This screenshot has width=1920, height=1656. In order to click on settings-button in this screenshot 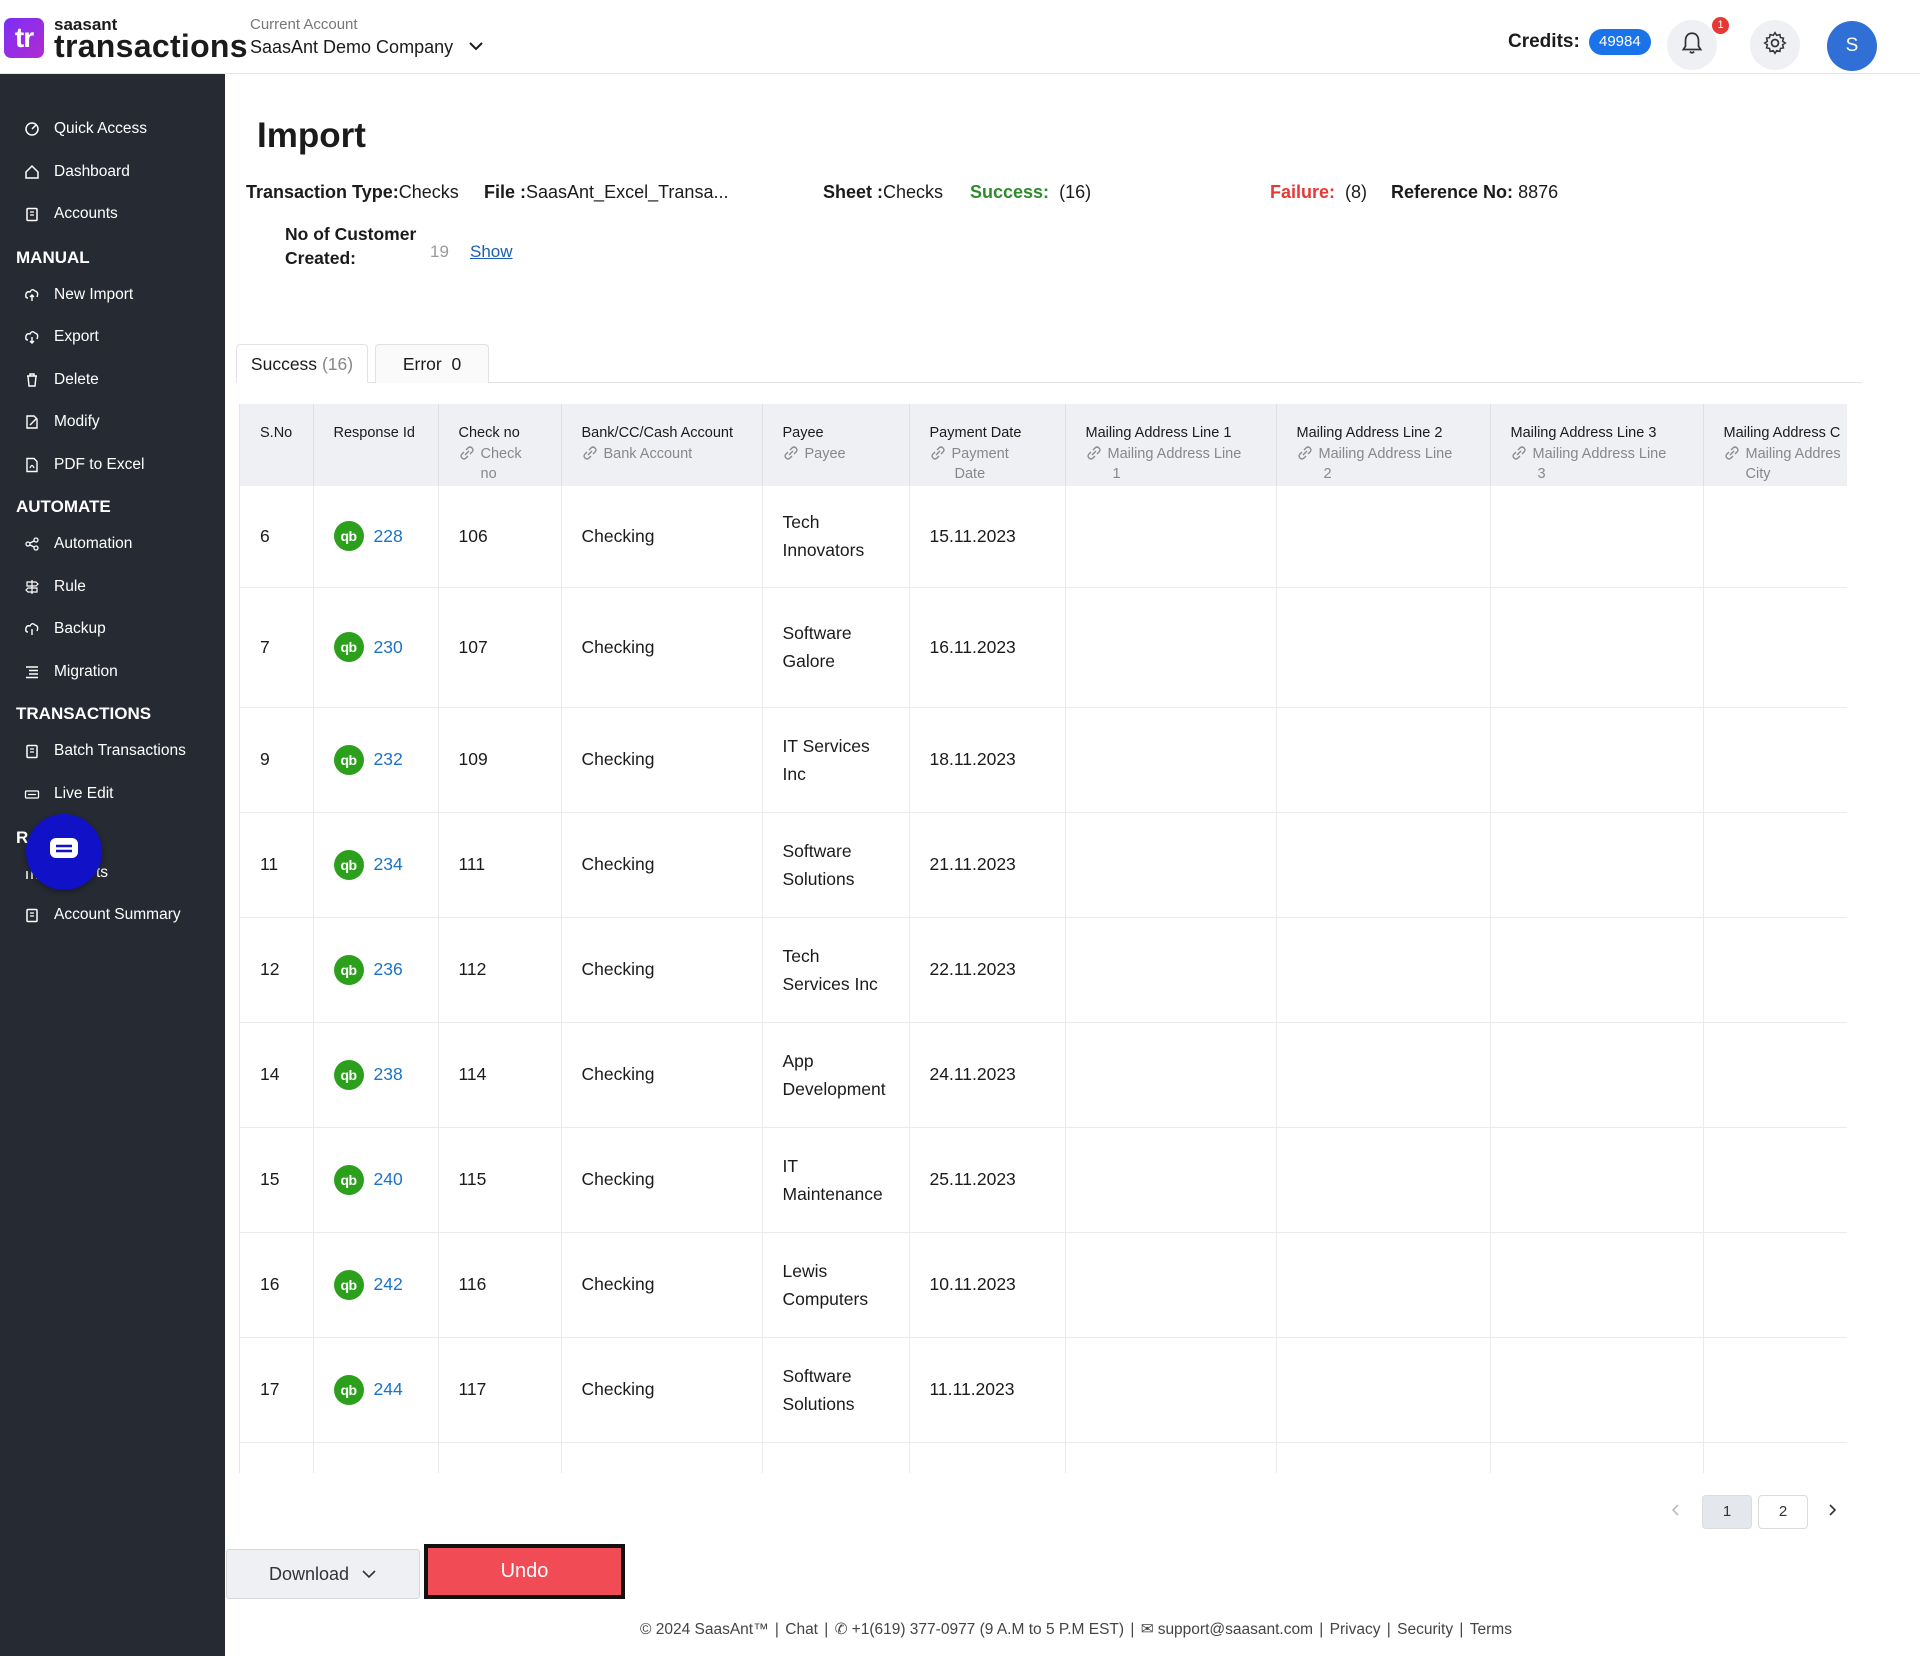, I will do `click(1775, 45)`.